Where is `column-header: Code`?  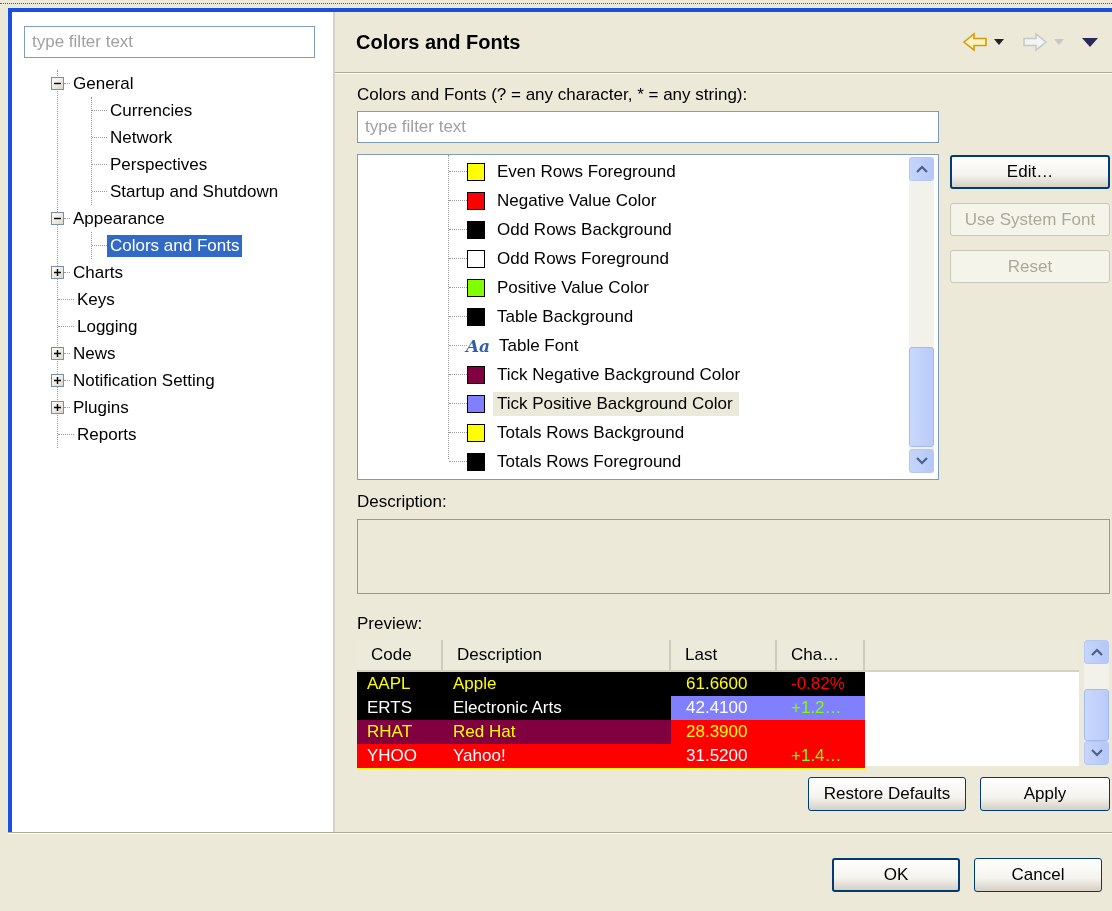
column-header: Code is located at coordinates (400, 655).